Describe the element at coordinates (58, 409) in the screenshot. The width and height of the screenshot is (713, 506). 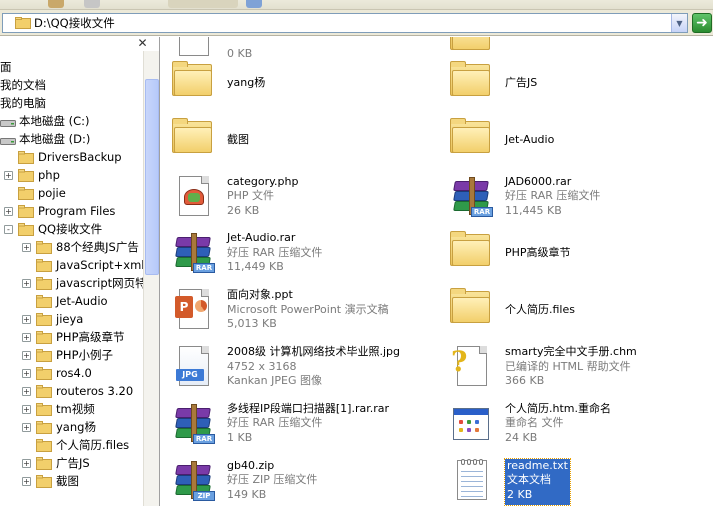
I see `tree-item: + tm视频` at that location.